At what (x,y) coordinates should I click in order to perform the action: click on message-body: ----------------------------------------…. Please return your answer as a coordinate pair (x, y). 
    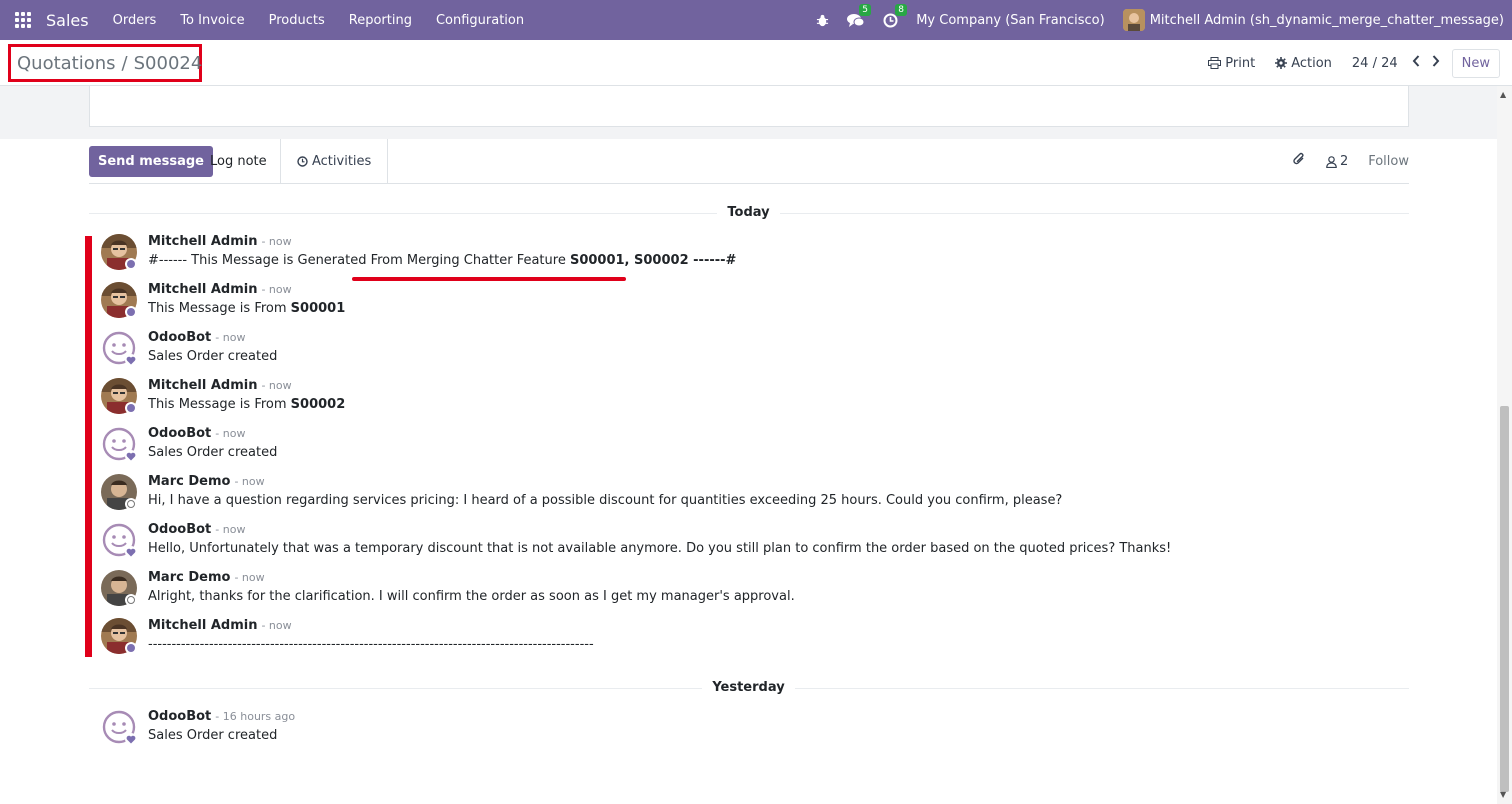
    Looking at the image, I should click on (371, 644).